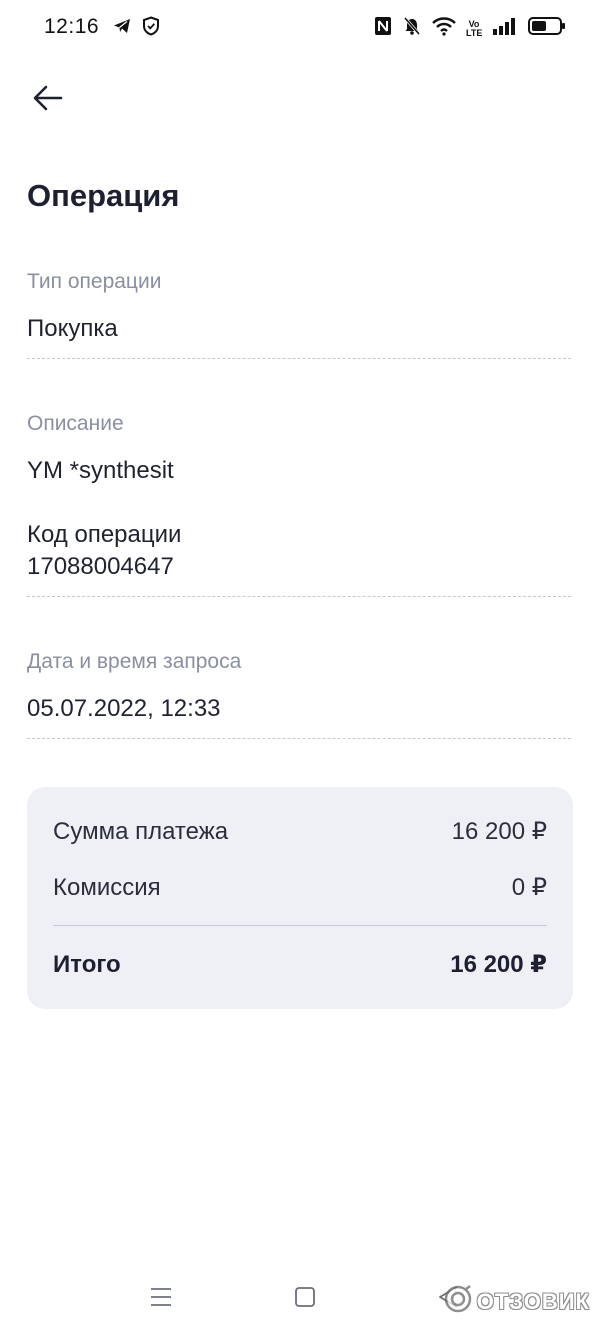 This screenshot has width=600, height=1333. Describe the element at coordinates (498, 964) in the screenshot. I see `total-value: 16 200 ₽` at that location.